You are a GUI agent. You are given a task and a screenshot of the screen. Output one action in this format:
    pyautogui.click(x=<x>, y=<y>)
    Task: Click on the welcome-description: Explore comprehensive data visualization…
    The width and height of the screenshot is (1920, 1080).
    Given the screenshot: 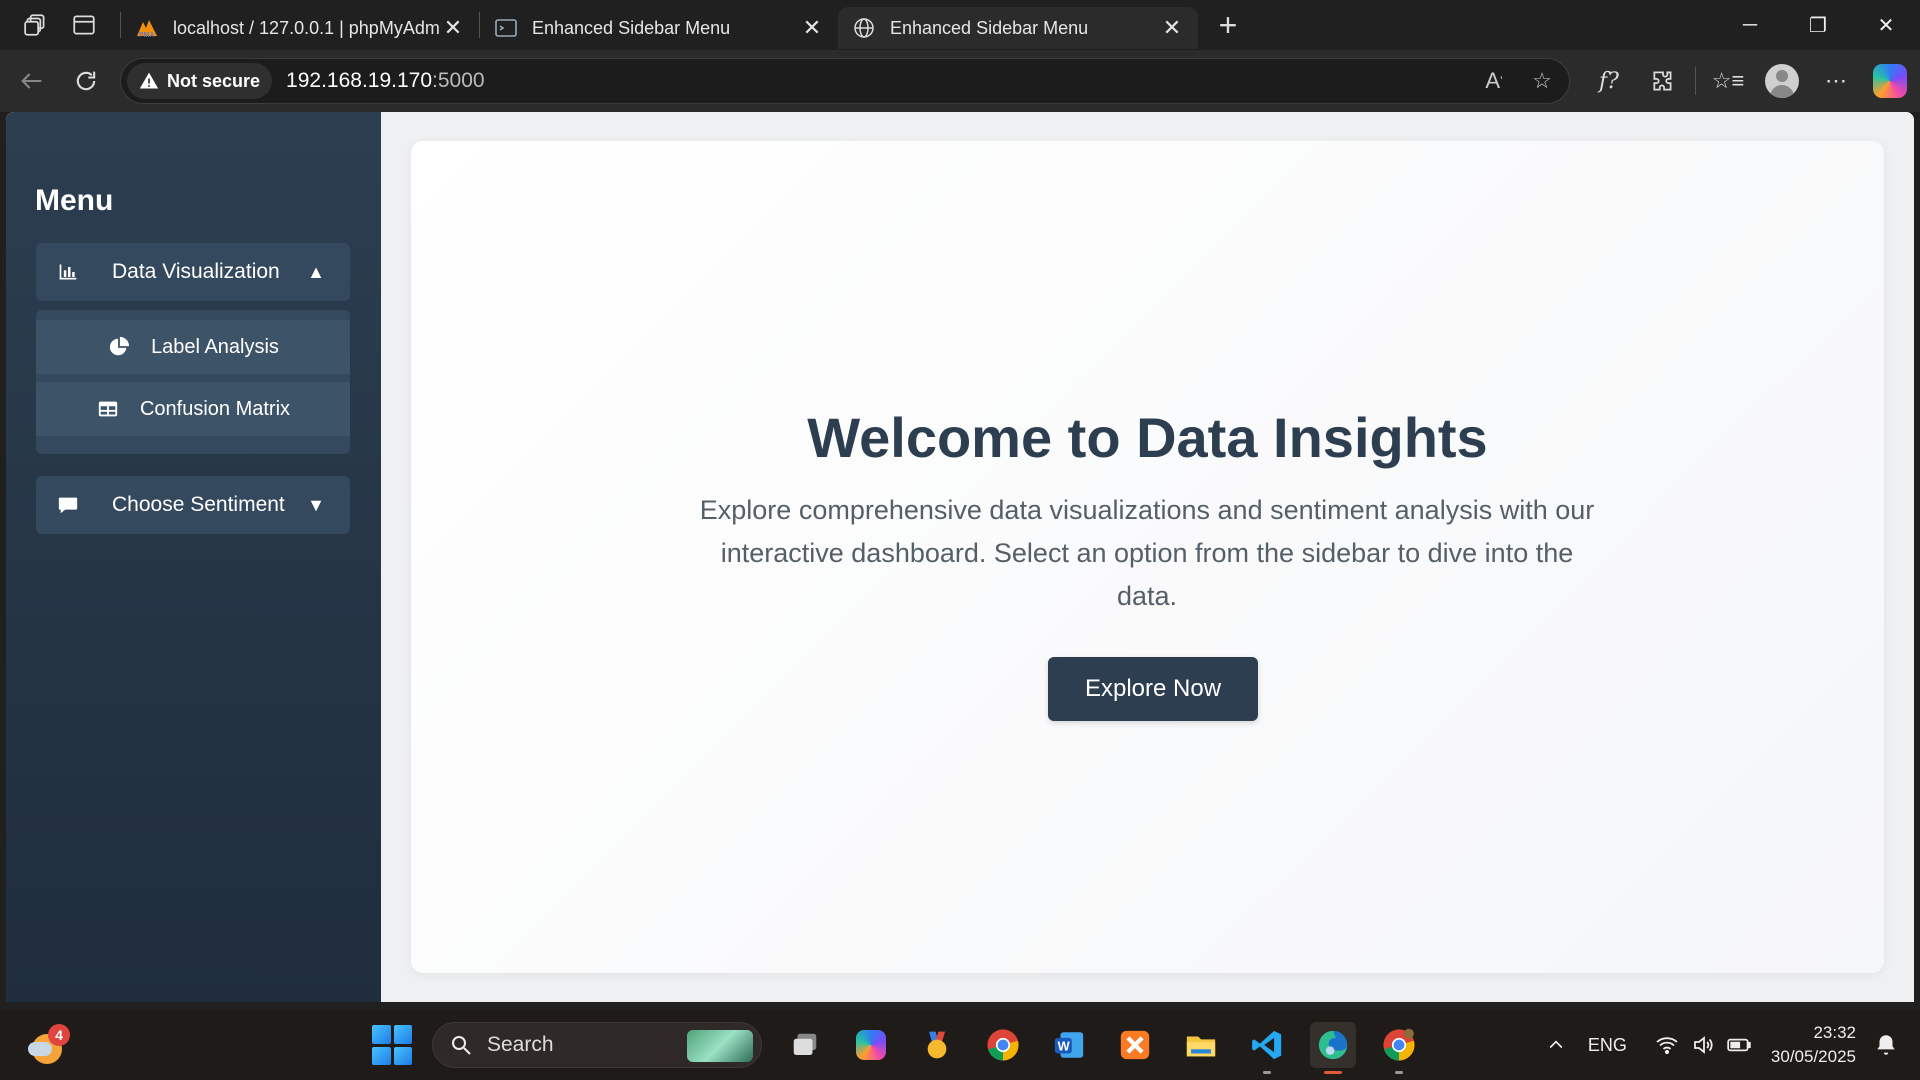 What is the action you would take?
    pyautogui.click(x=1147, y=553)
    